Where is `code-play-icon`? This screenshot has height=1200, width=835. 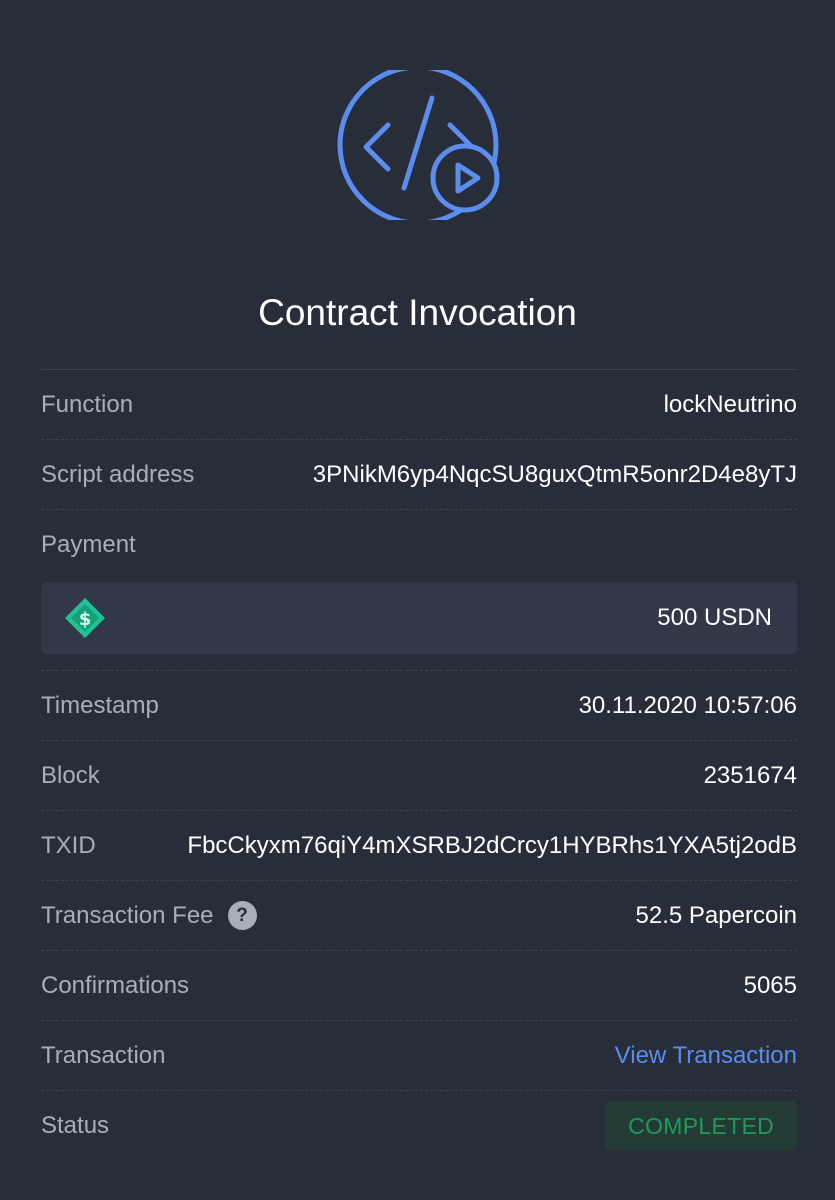 code-play-icon is located at coordinates (418, 145).